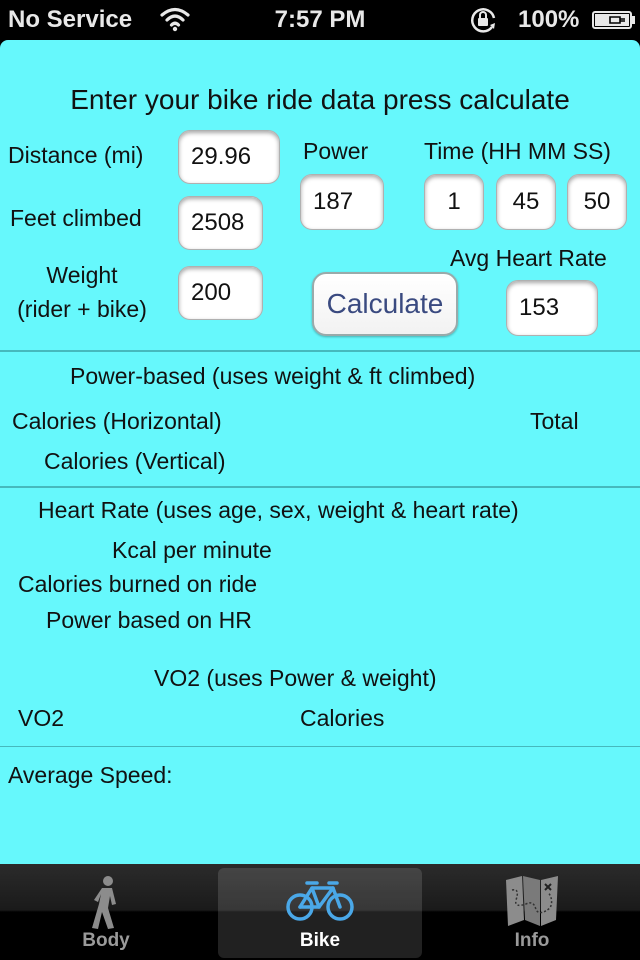 This screenshot has height=960, width=640. I want to click on feet-climbed-label: Feet climbed, so click(76, 218).